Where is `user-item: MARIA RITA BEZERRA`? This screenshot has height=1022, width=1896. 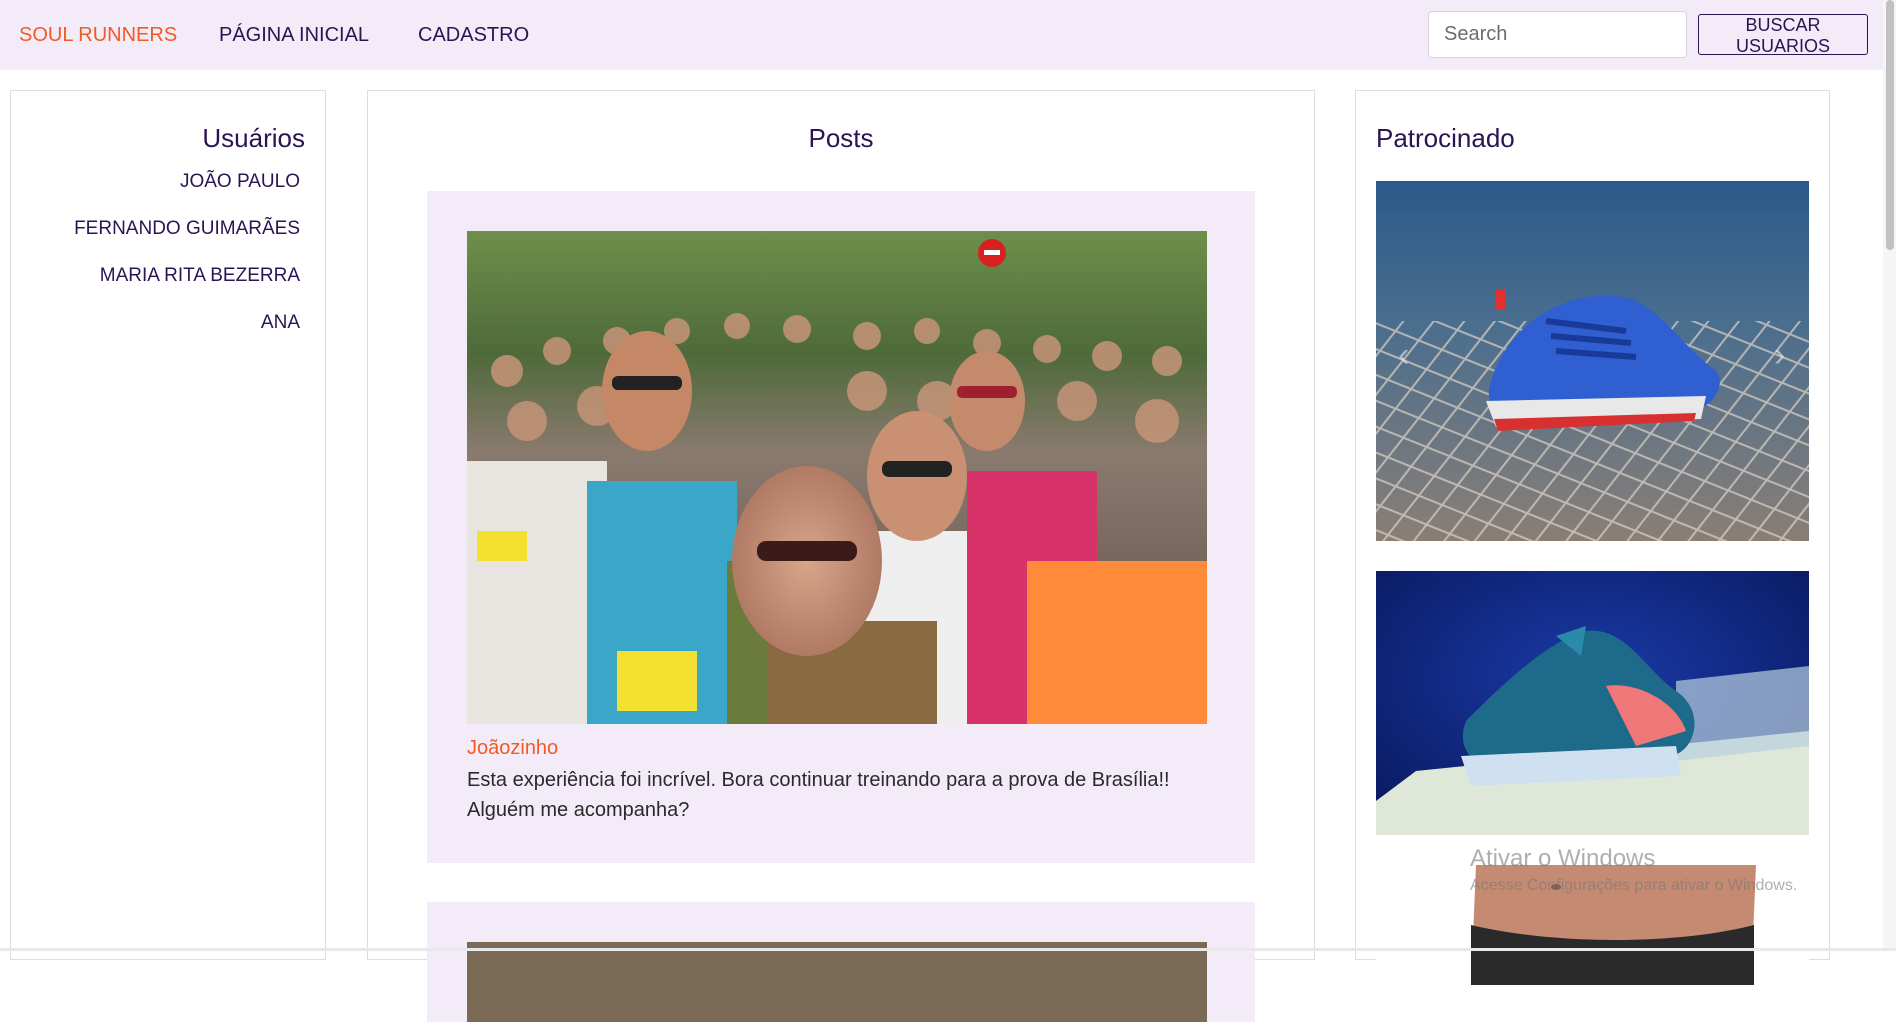 user-item: MARIA RITA BEZERRA is located at coordinates (187, 288).